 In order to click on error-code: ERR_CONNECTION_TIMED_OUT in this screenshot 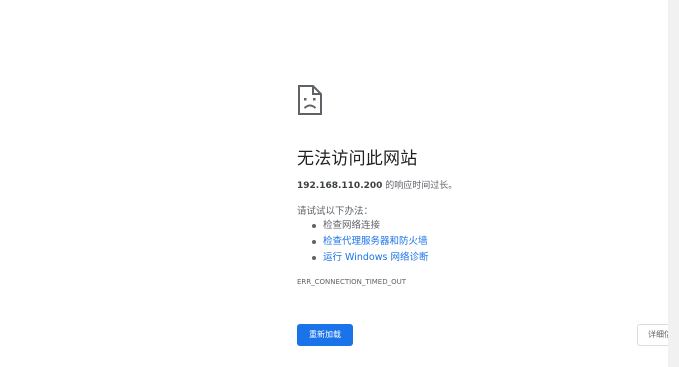, I will do `click(352, 282)`.